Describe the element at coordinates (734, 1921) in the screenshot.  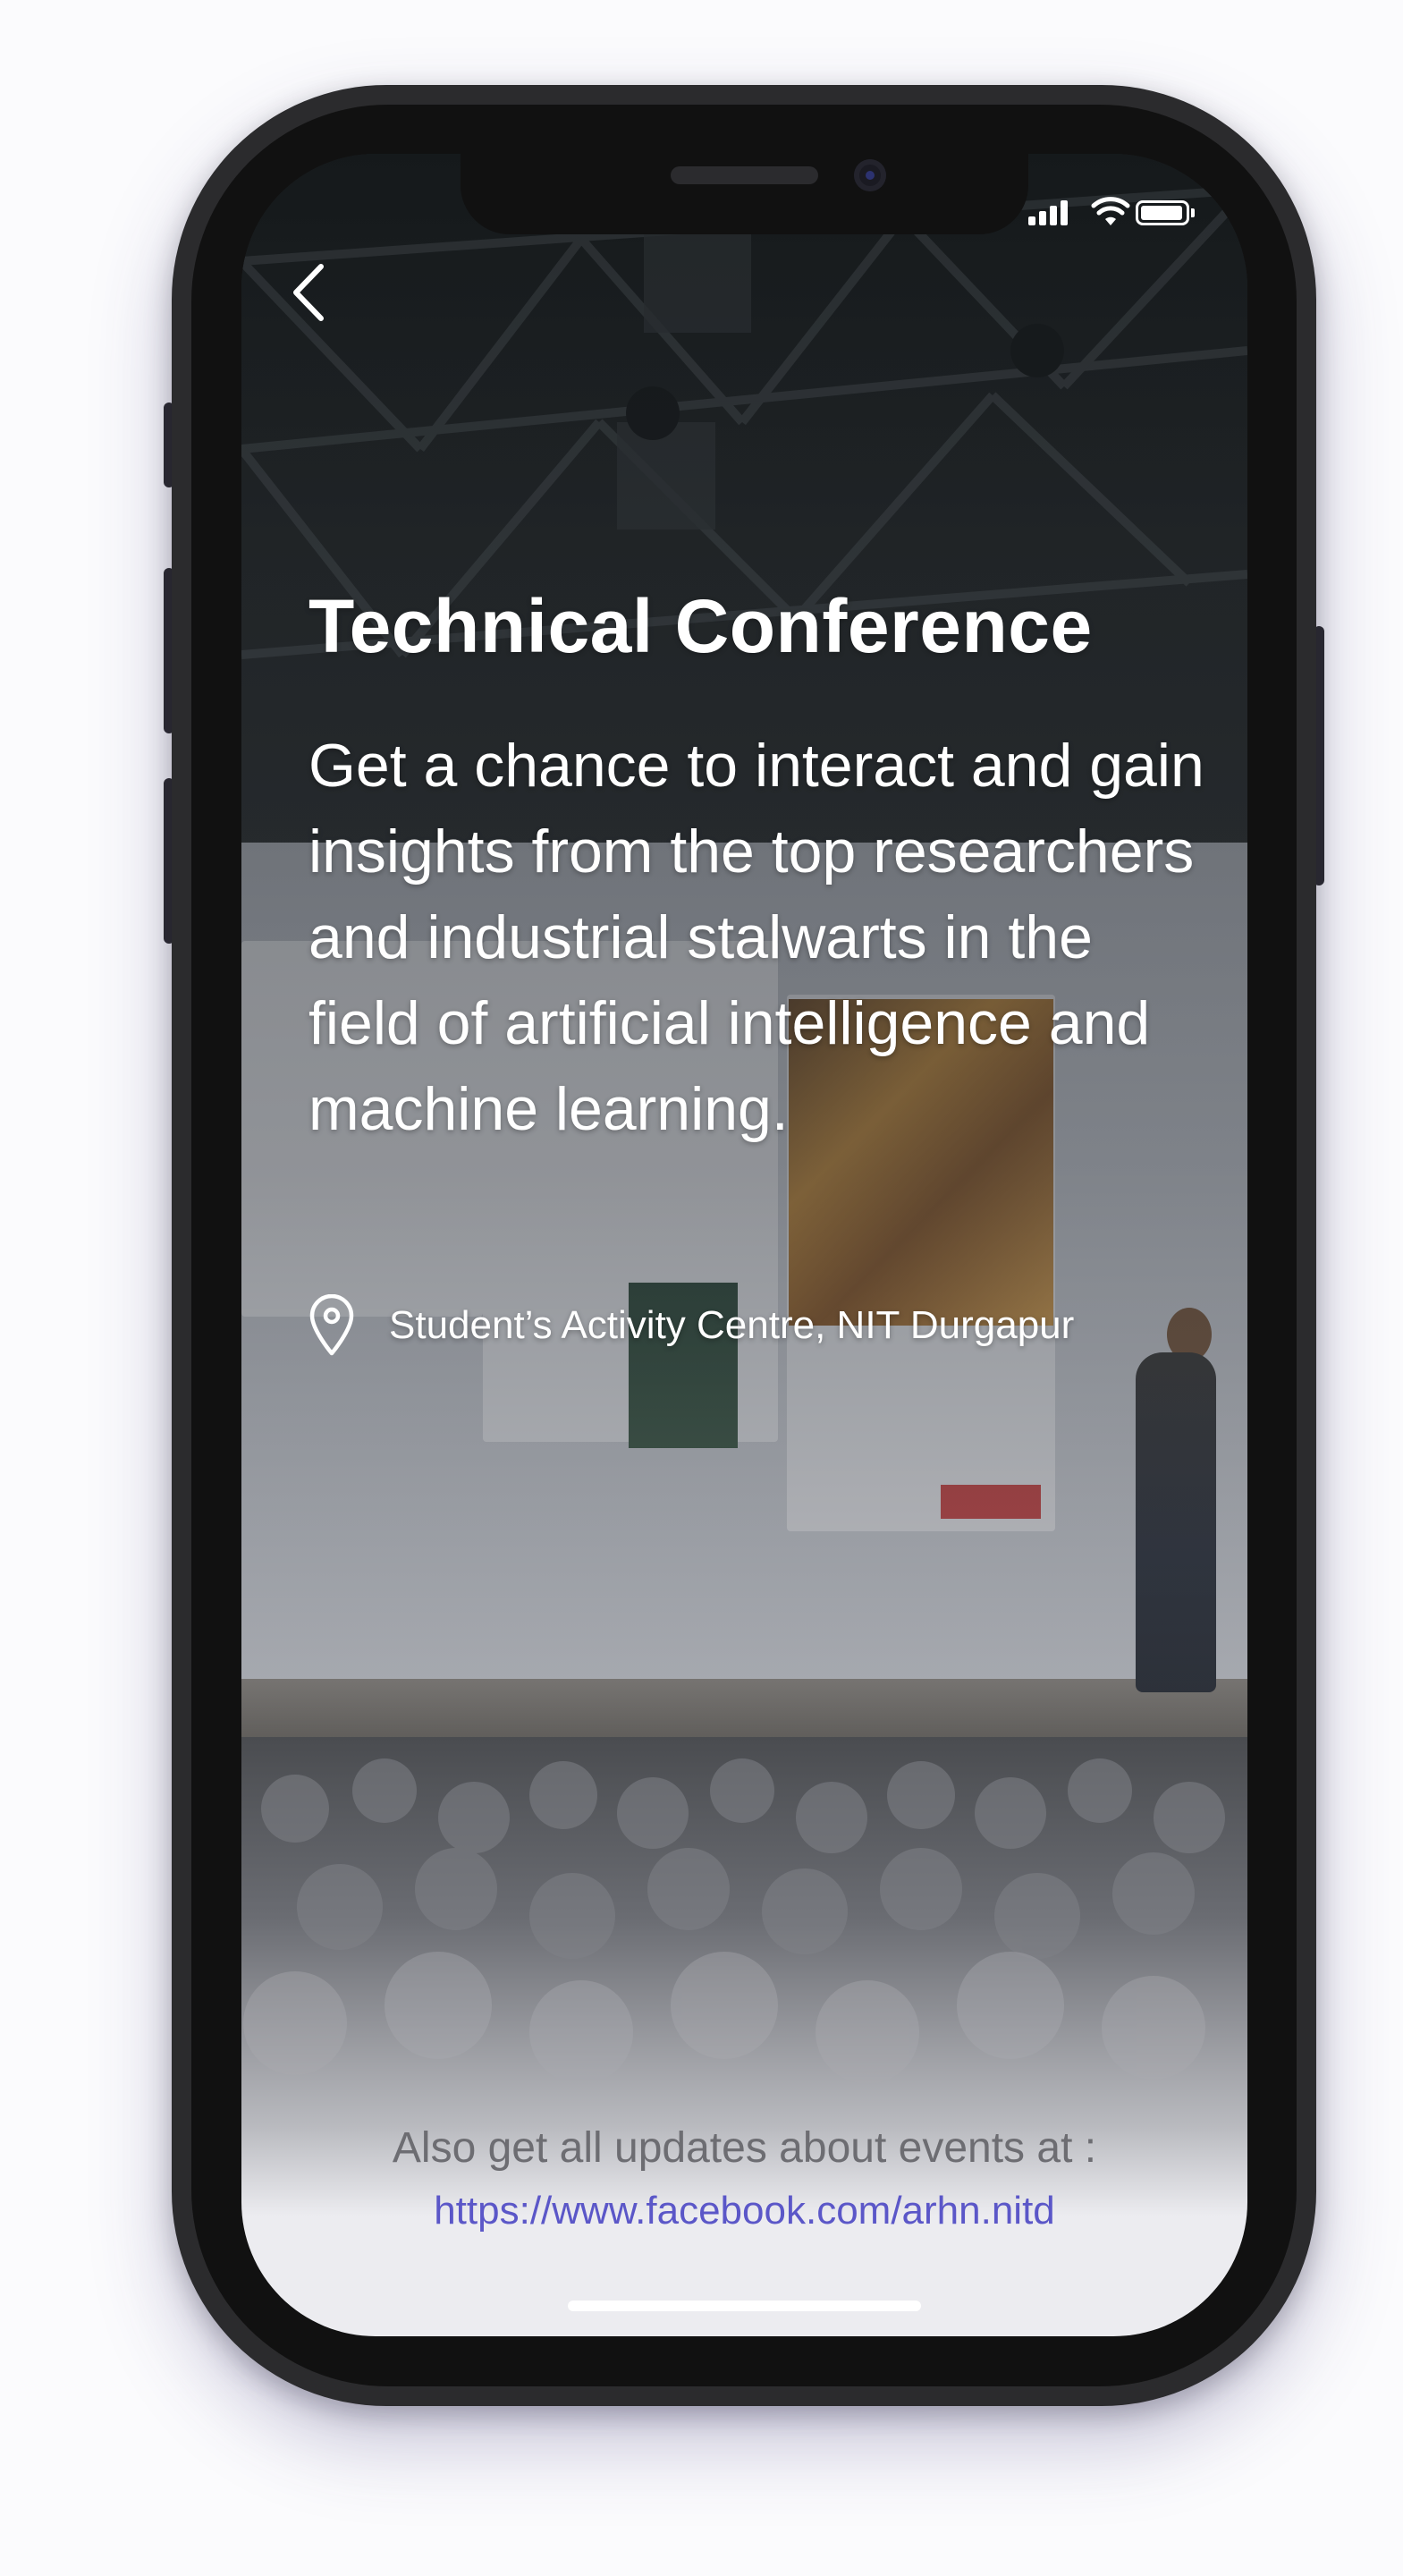
I see `audience-heads-graphic` at that location.